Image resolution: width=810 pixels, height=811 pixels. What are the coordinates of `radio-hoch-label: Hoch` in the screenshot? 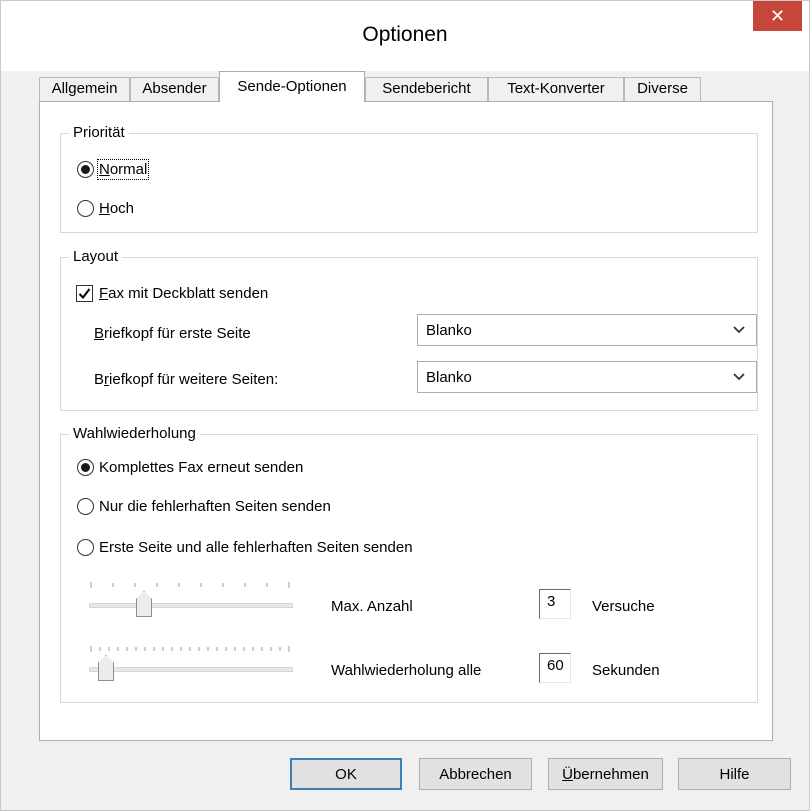 It's located at (117, 208).